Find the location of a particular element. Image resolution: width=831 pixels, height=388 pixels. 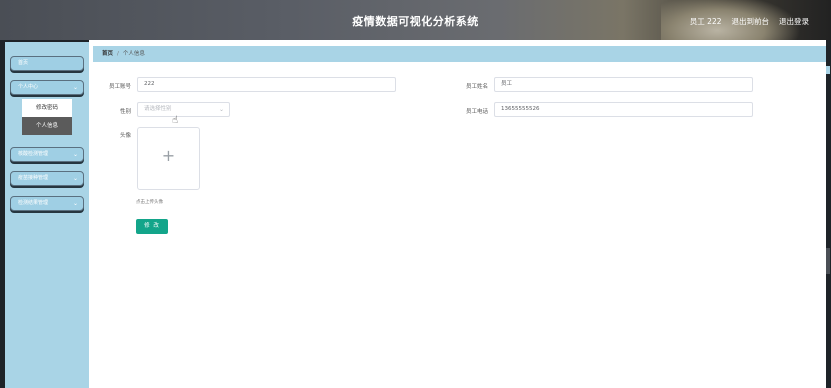

scroll-indicator is located at coordinates (828, 70).